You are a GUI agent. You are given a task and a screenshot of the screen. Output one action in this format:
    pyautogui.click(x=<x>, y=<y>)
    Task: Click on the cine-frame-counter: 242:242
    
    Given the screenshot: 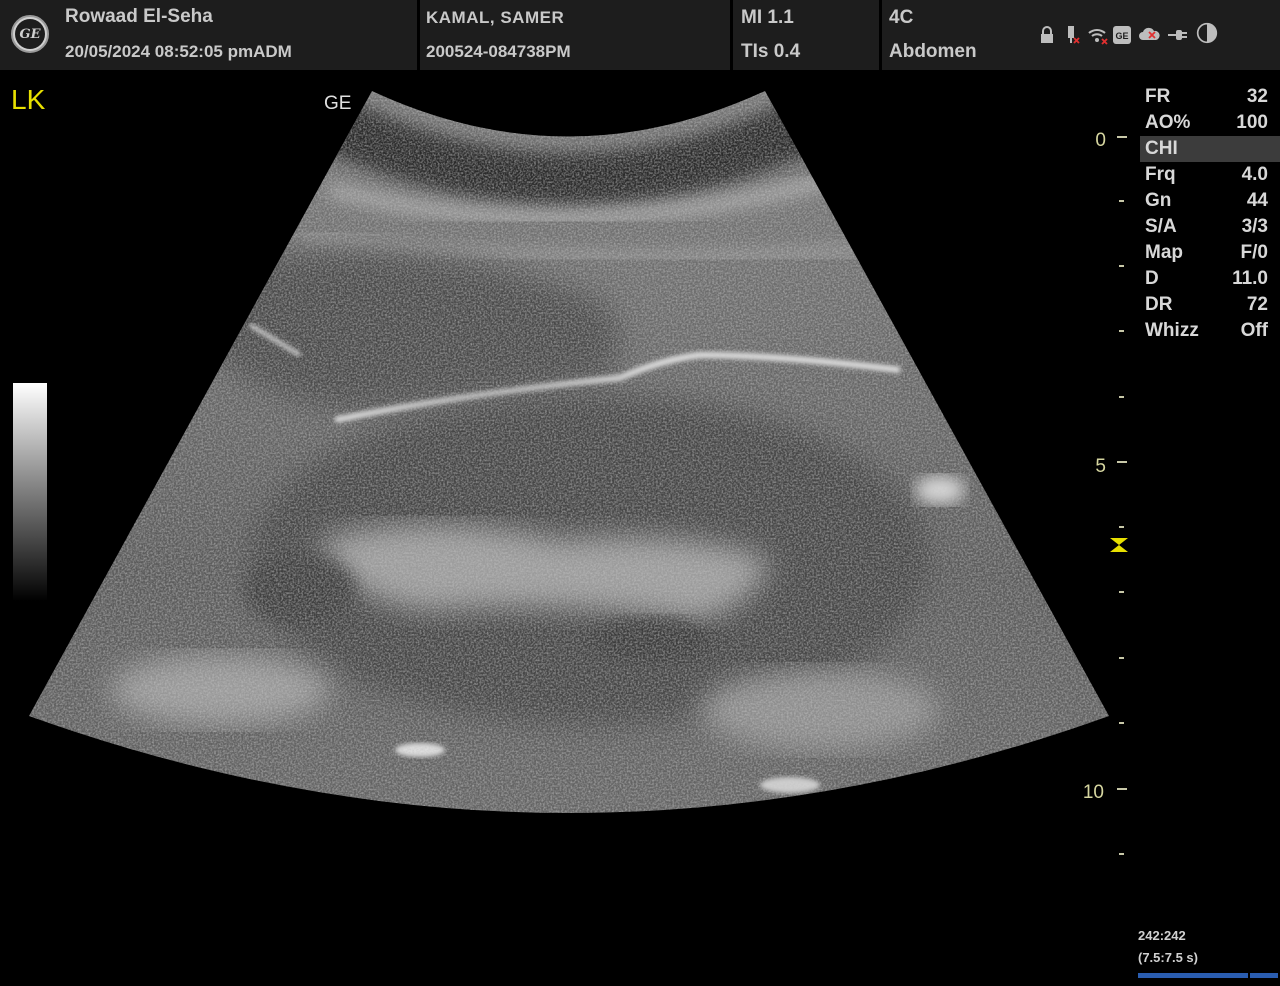 What is the action you would take?
    pyautogui.click(x=1162, y=935)
    